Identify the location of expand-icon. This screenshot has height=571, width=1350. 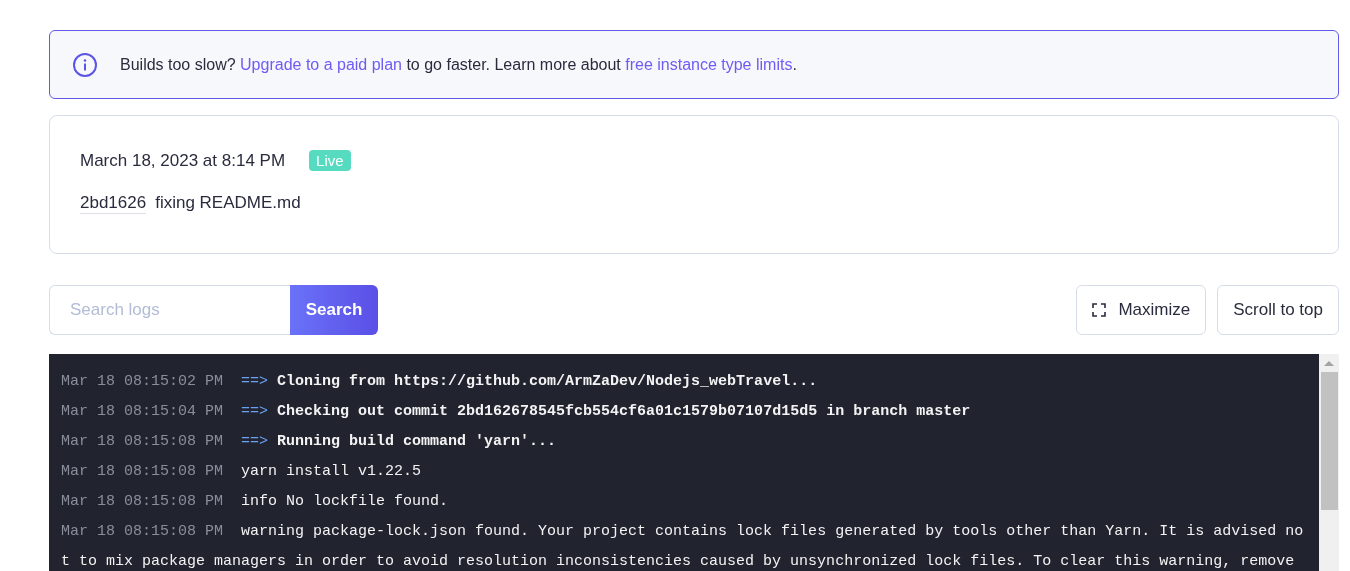
(1099, 310).